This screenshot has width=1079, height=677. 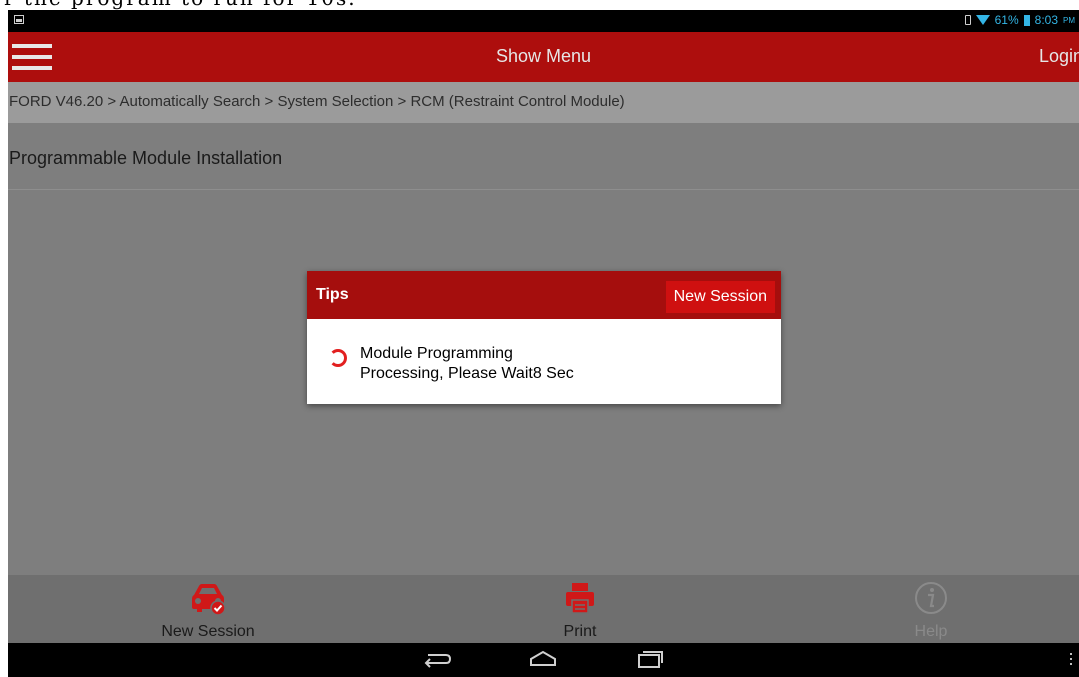 I want to click on print-label: Print, so click(x=580, y=631).